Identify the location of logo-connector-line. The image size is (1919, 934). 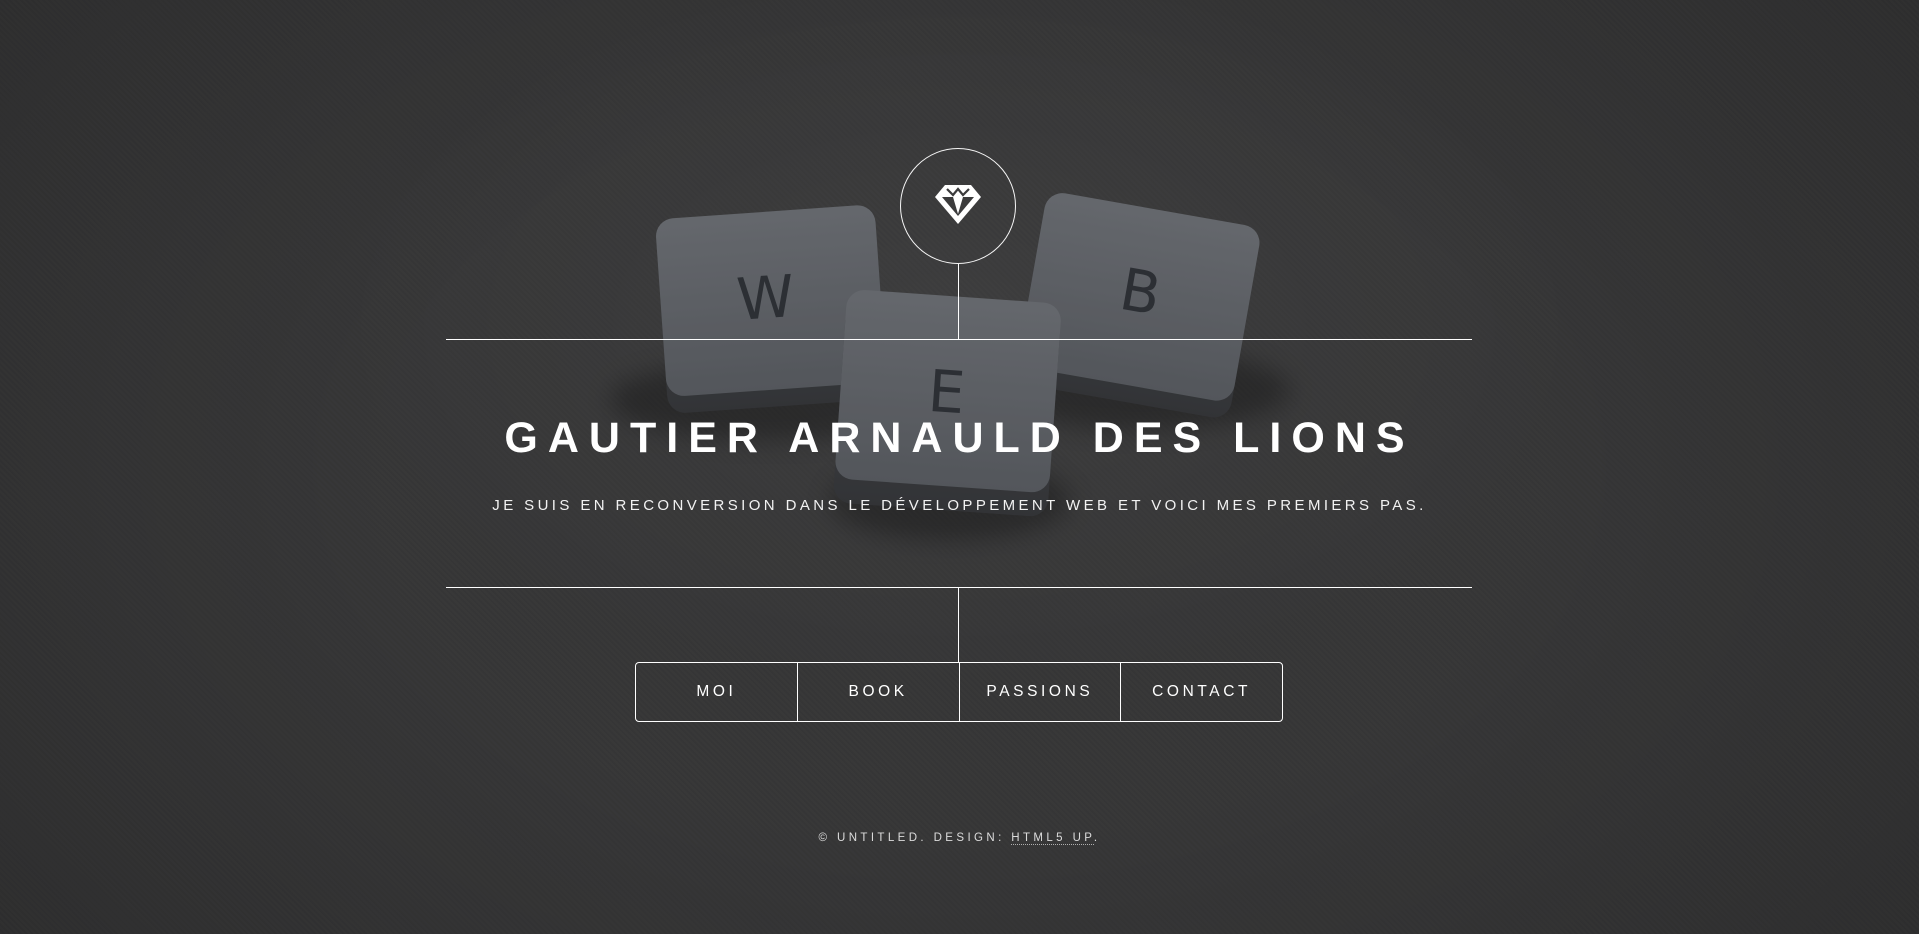
(958, 302).